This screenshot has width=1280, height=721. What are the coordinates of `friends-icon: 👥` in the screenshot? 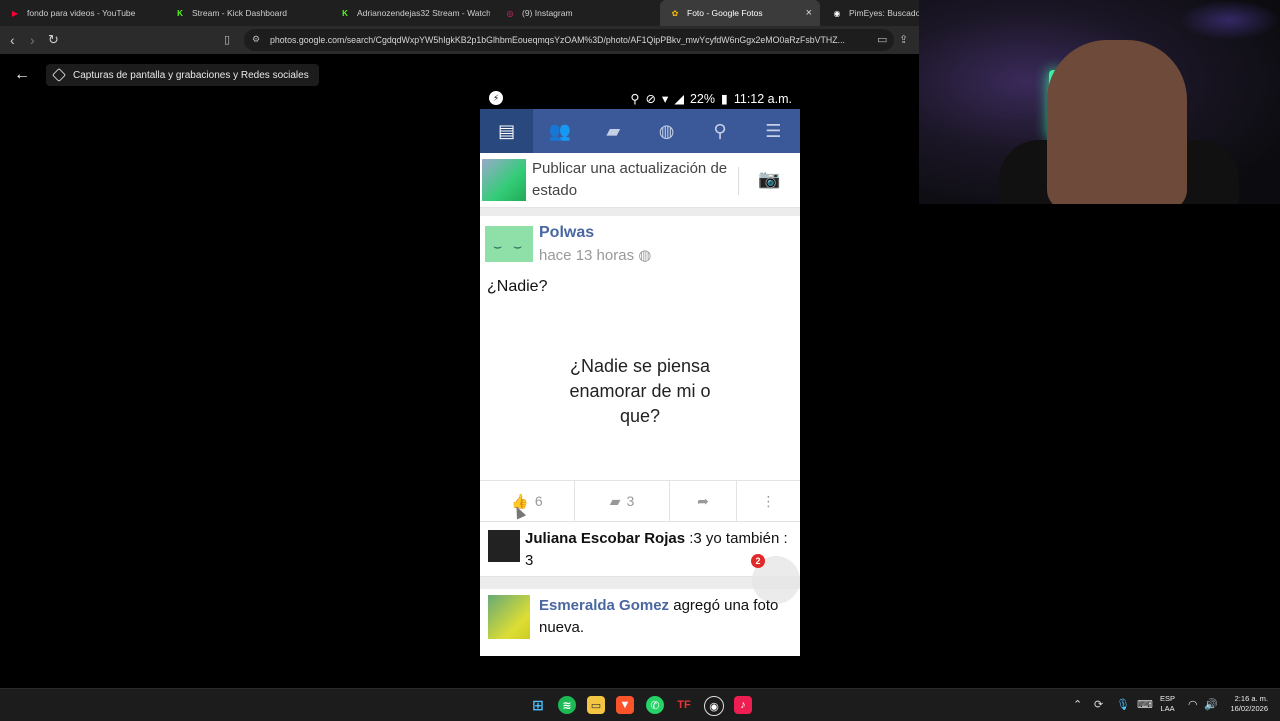 It's located at (560, 130).